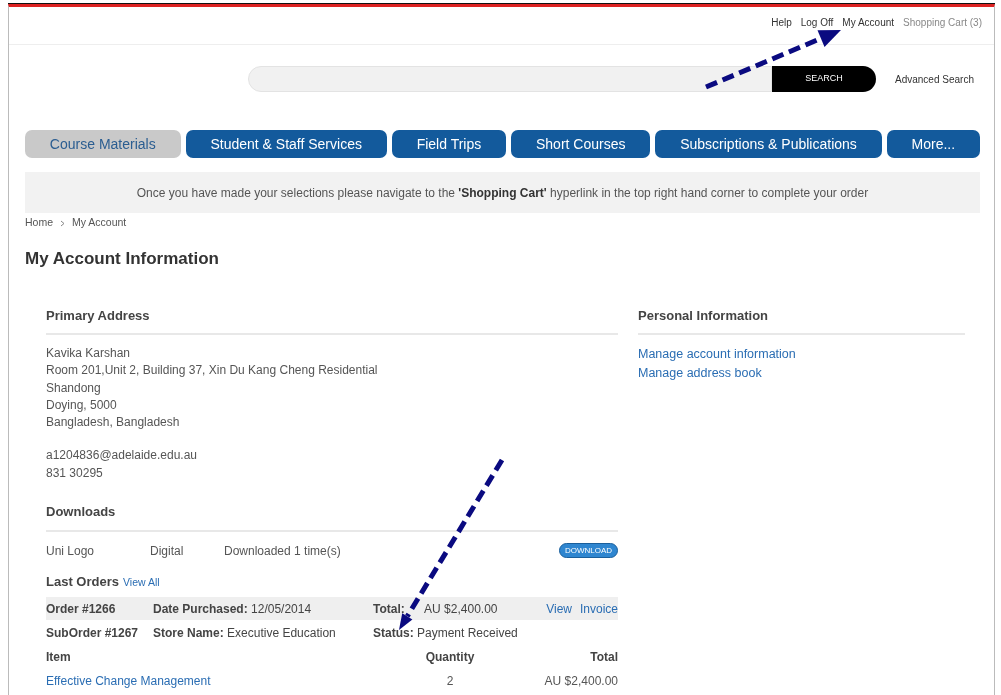 Image resolution: width=1001 pixels, height=695 pixels. What do you see at coordinates (39, 223) in the screenshot?
I see `breadcrumb-link: Home` at bounding box center [39, 223].